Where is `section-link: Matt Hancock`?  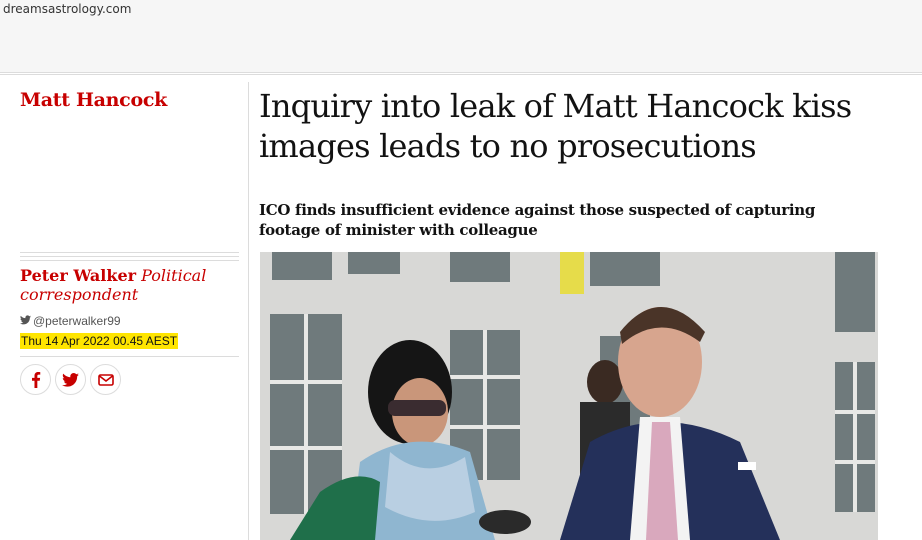
section-link: Matt Hancock is located at coordinates (93, 100).